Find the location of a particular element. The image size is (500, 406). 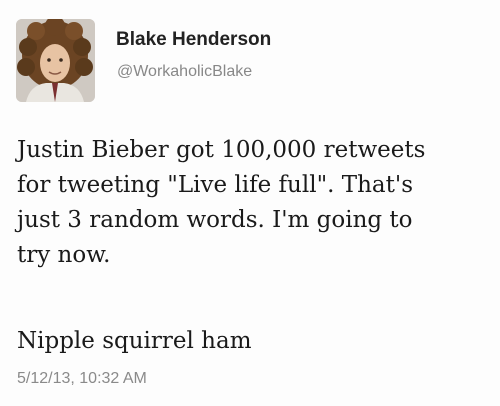

author-name: Blake Henderson is located at coordinates (193, 40).